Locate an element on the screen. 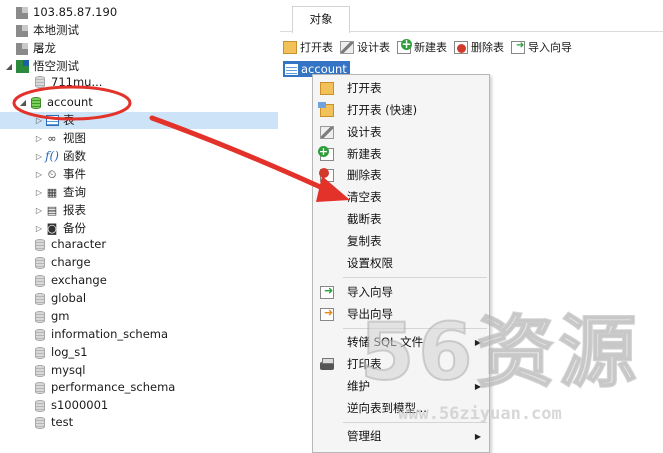 The width and height of the screenshot is (663, 453). database-label: performance_schema is located at coordinates (113, 387).